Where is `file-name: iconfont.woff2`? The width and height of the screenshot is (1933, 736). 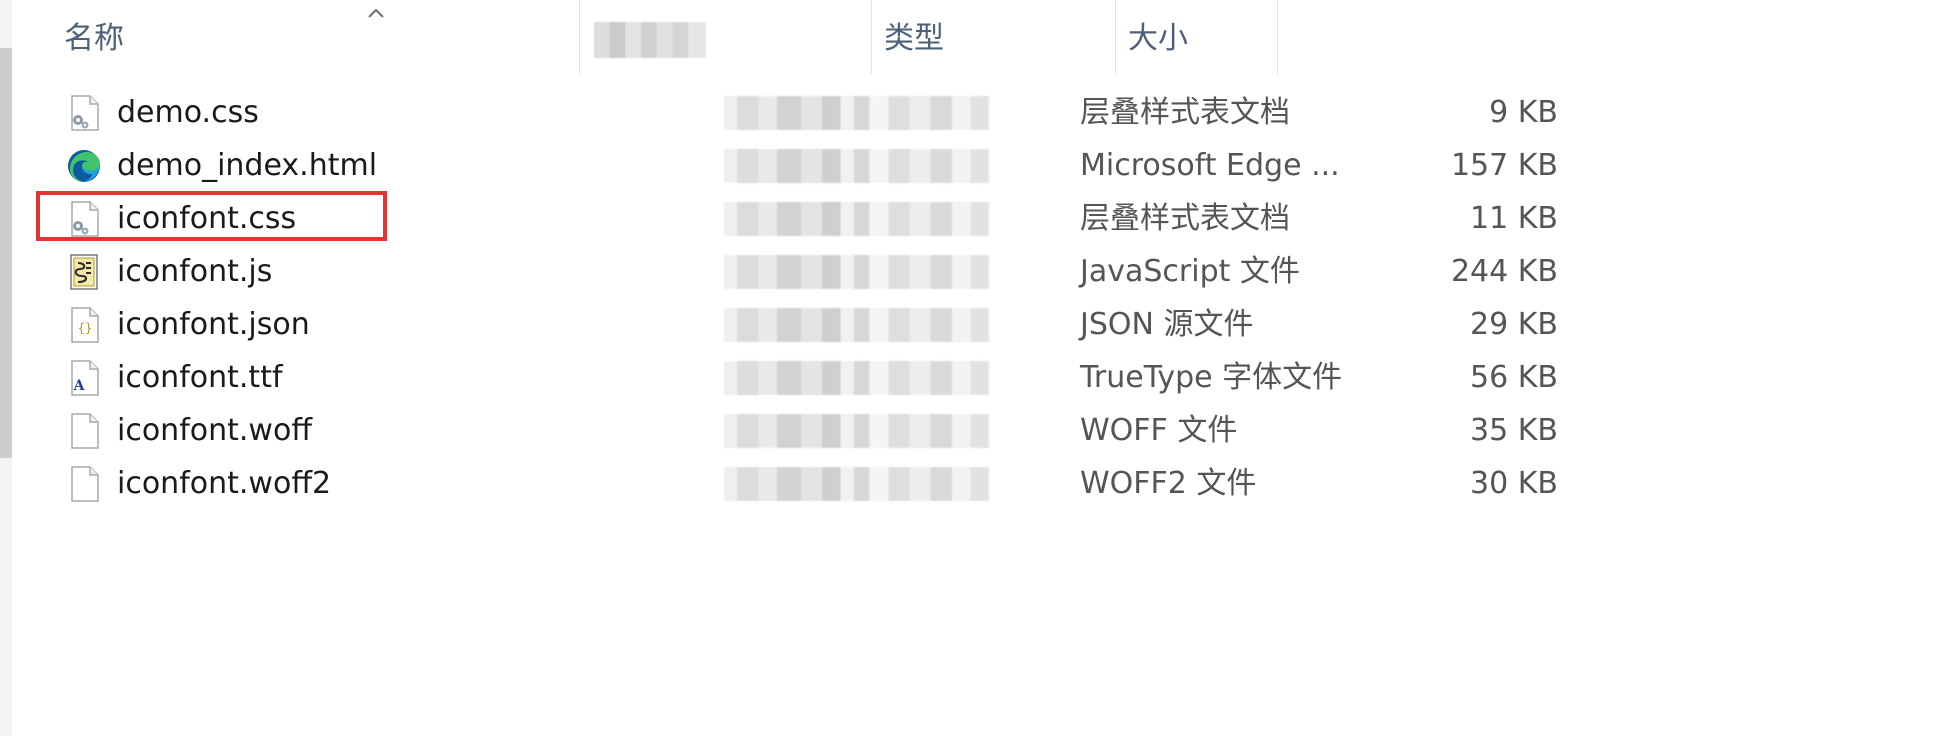
file-name: iconfont.woff2 is located at coordinates (224, 483).